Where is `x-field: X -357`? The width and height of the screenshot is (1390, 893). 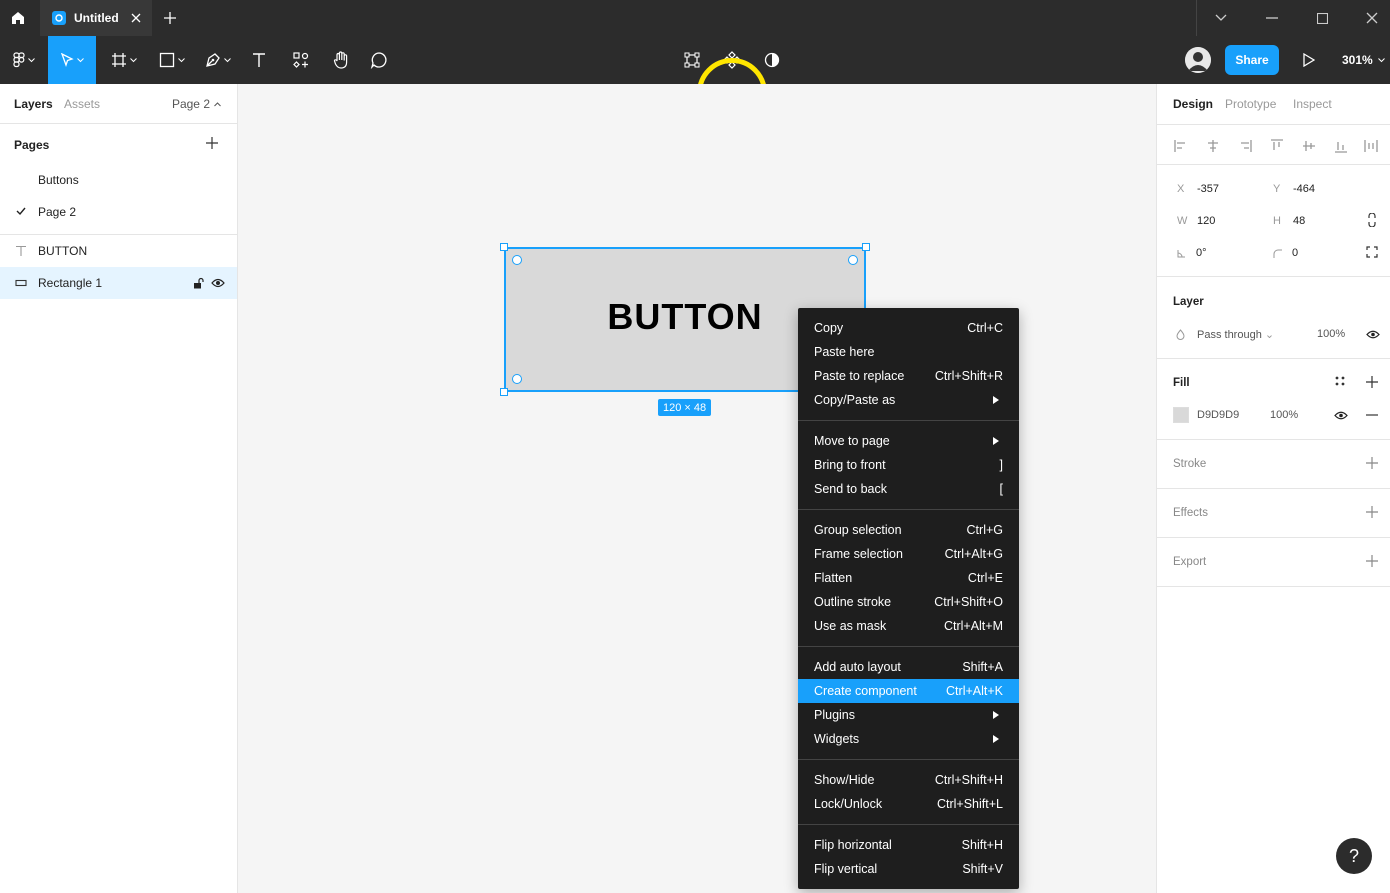
x-field: X -357 is located at coordinates (1198, 189).